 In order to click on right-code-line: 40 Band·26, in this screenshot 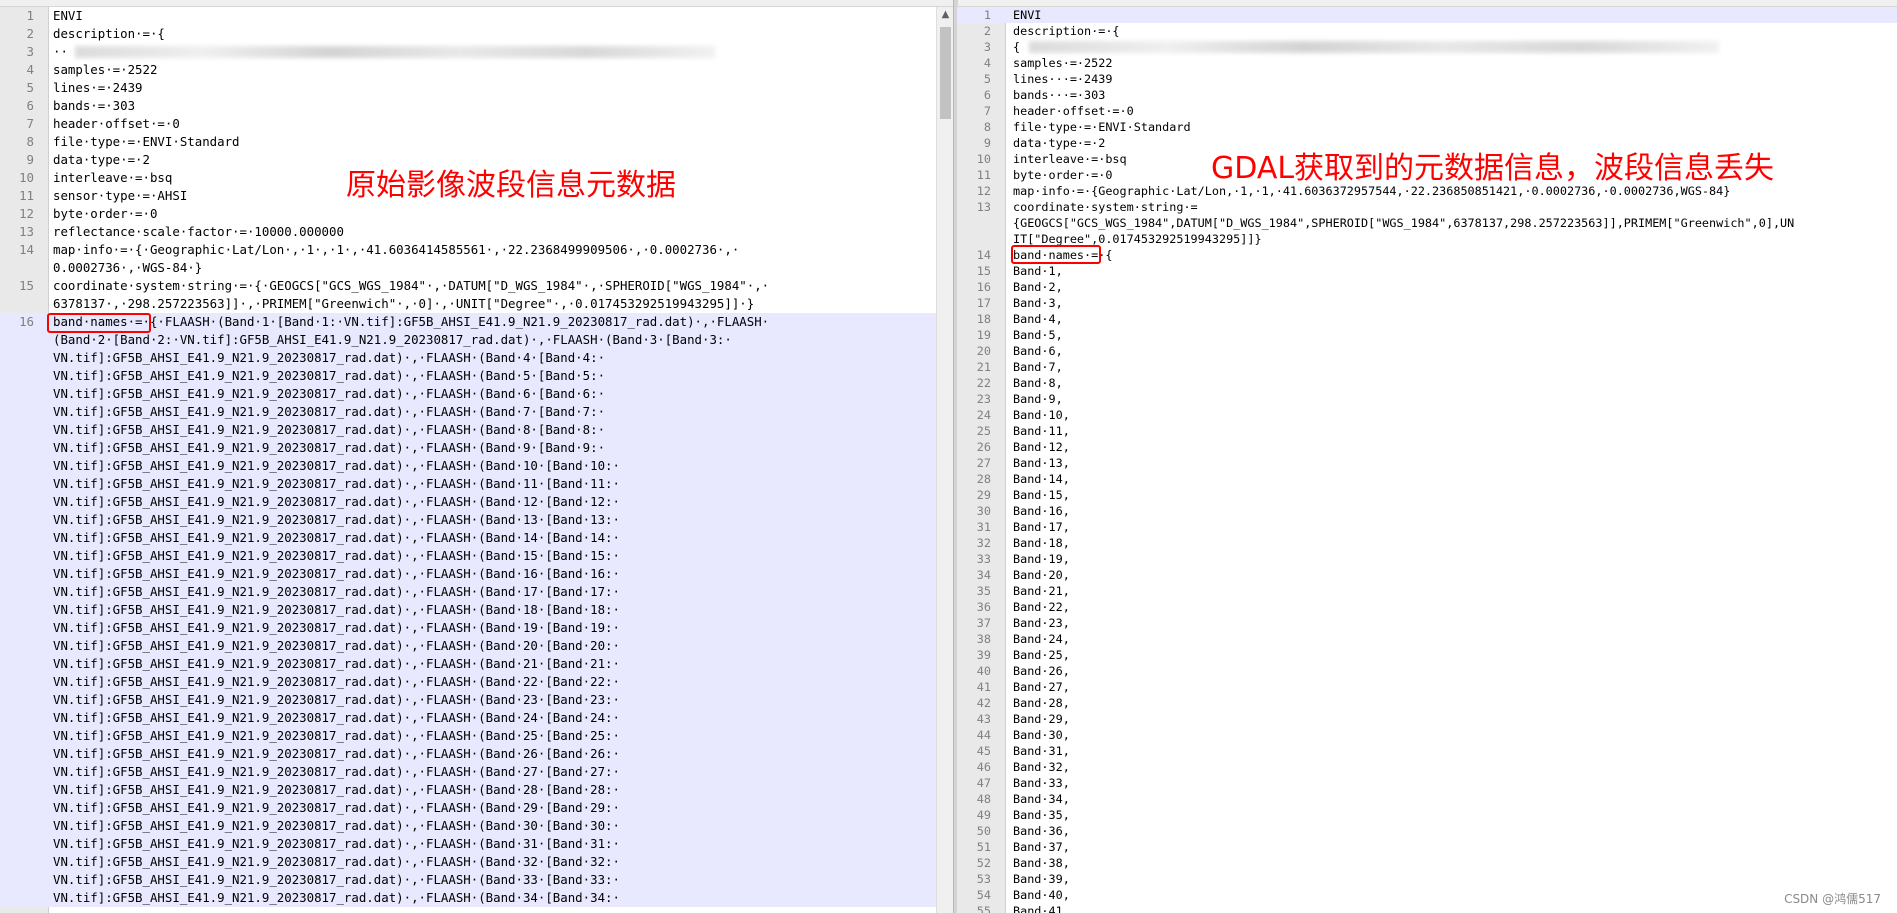, I will do `click(1427, 671)`.